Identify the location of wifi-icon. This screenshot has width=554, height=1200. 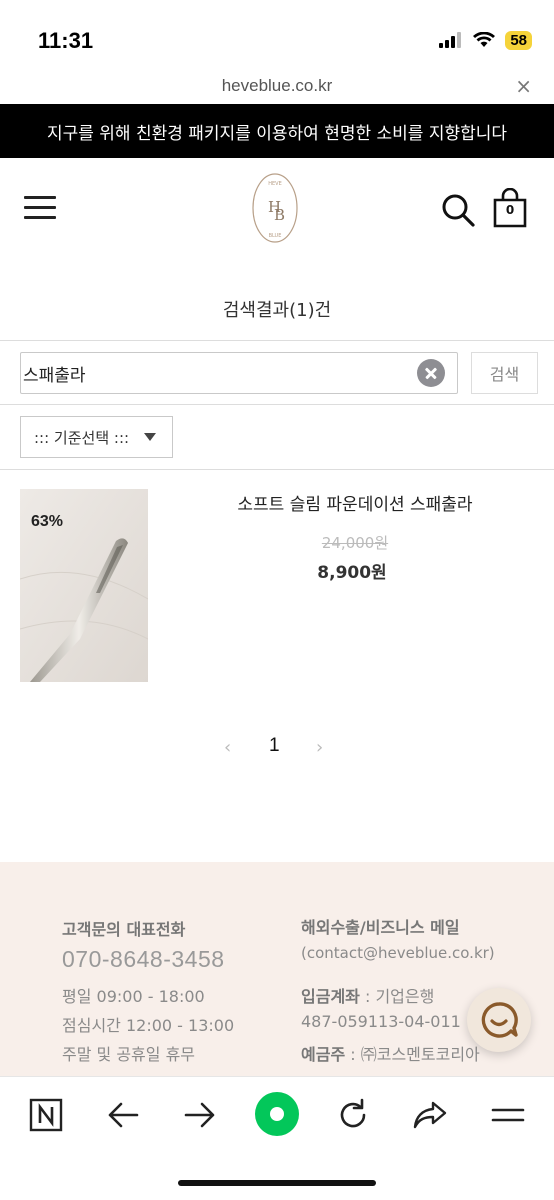
(484, 39).